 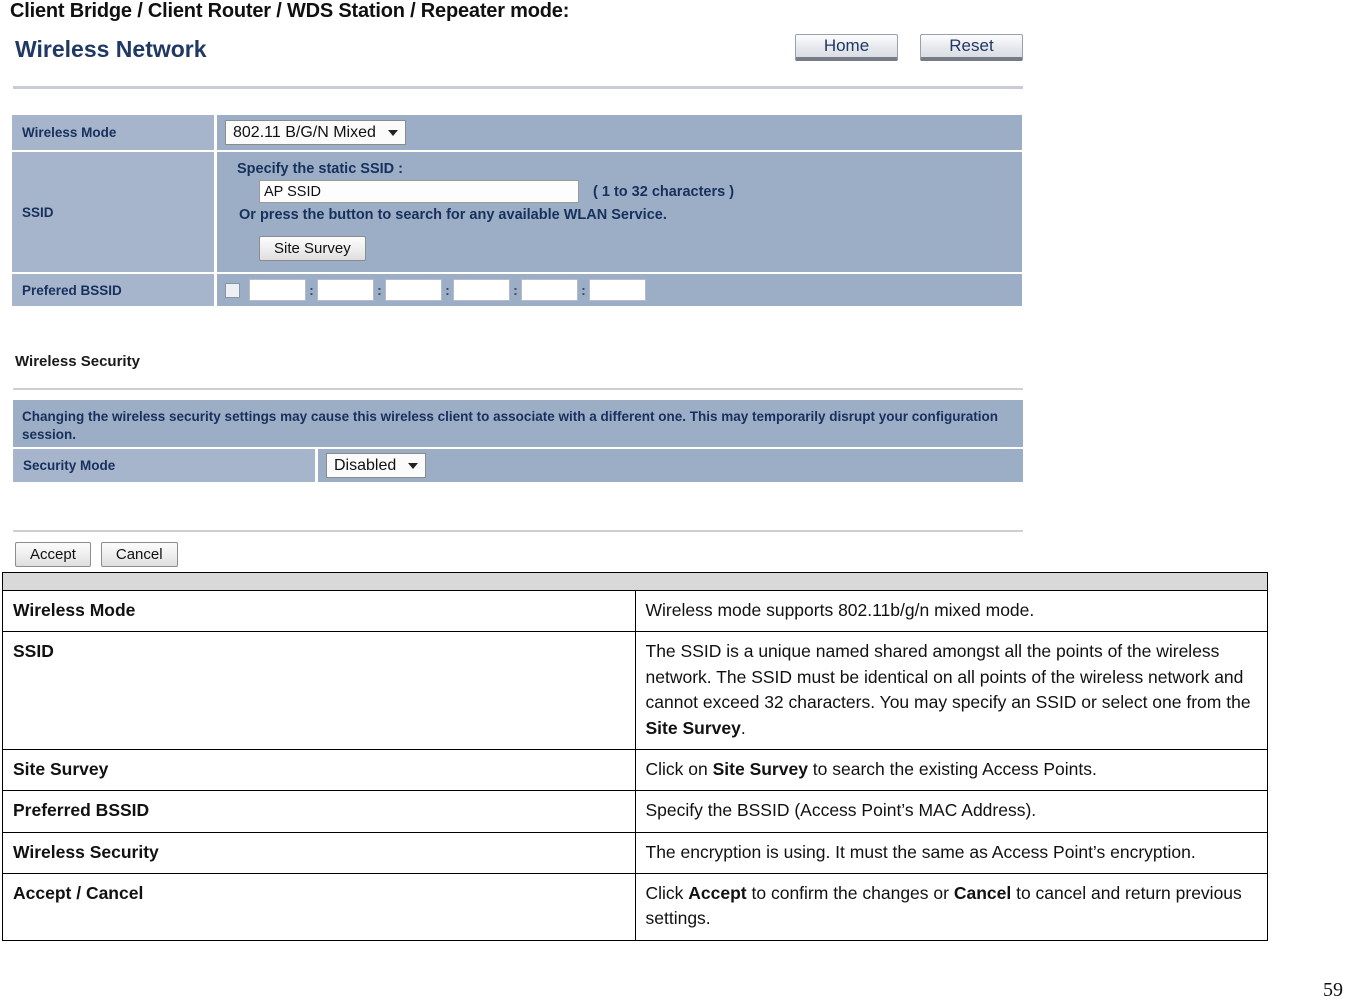 I want to click on wireless-mode-select: 802.11 B/G/N Mixed, so click(x=315, y=132).